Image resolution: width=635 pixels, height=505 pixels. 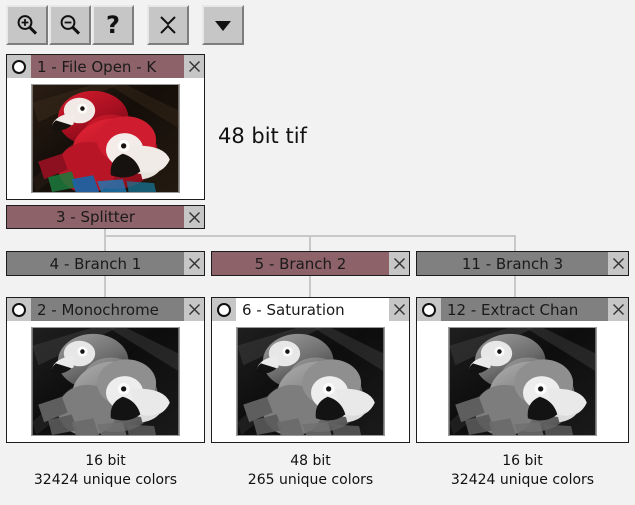 I want to click on node-file-open-title: 1 - File Open - K, so click(x=107, y=66).